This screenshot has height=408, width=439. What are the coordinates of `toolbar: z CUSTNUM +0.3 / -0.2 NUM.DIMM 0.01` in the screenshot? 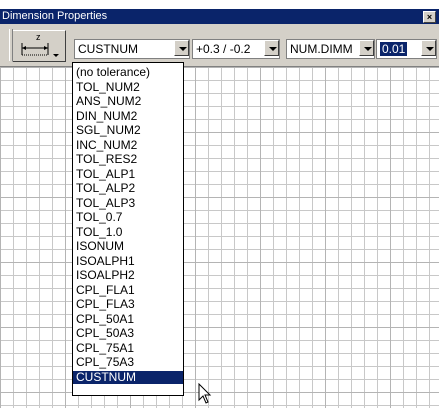 It's located at (219, 45).